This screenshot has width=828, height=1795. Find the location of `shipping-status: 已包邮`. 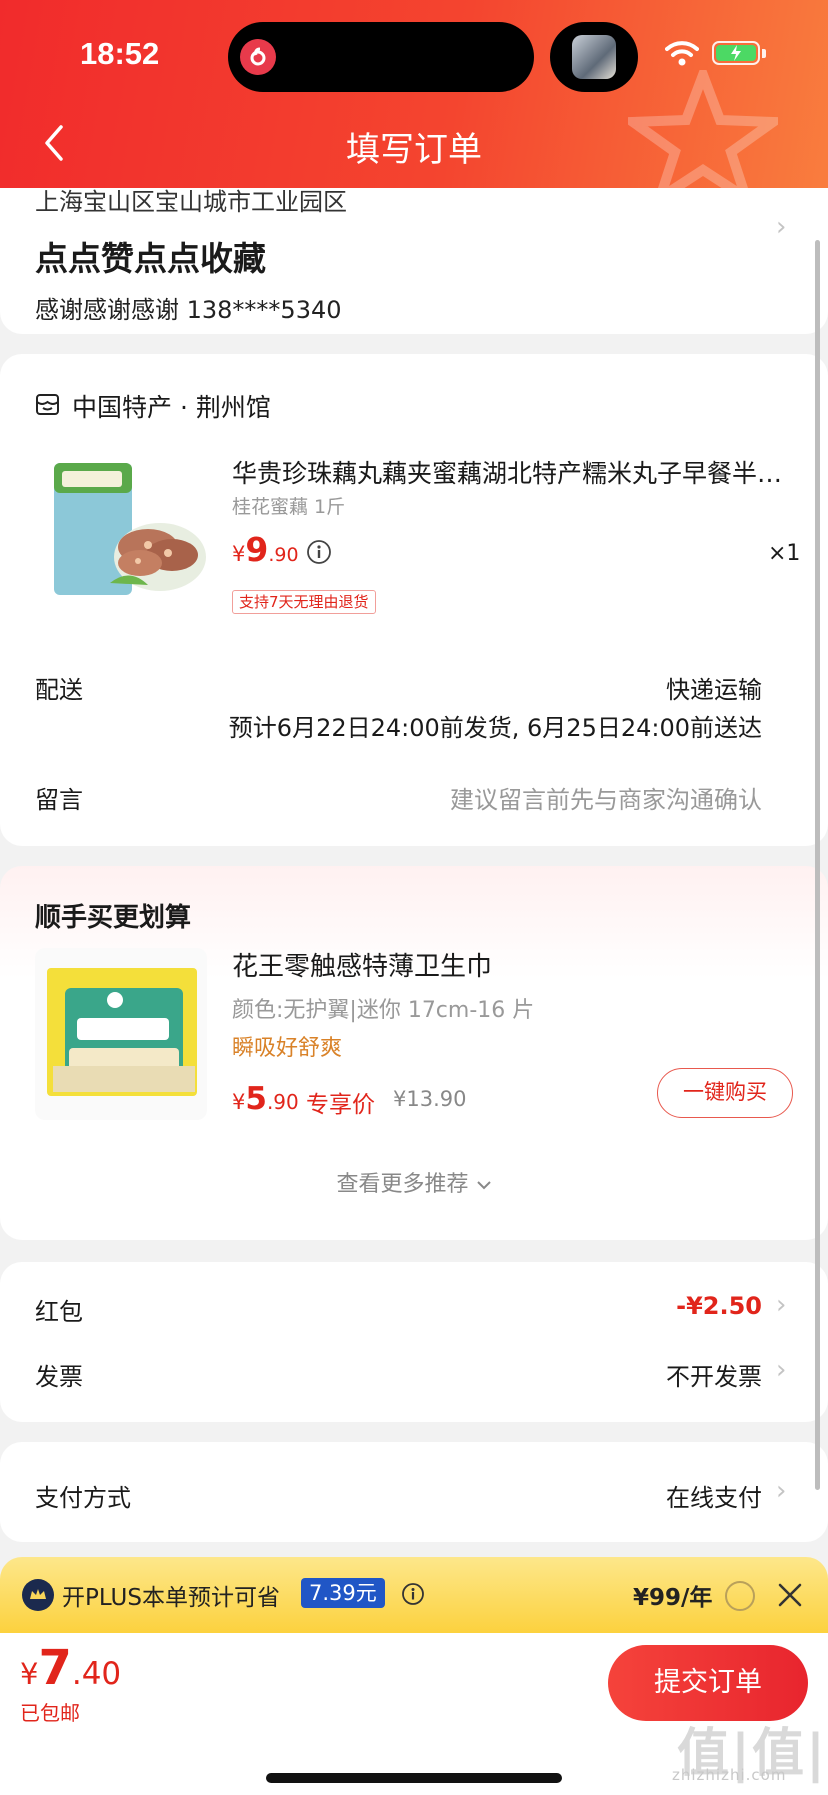

shipping-status: 已包邮 is located at coordinates (50, 1713).